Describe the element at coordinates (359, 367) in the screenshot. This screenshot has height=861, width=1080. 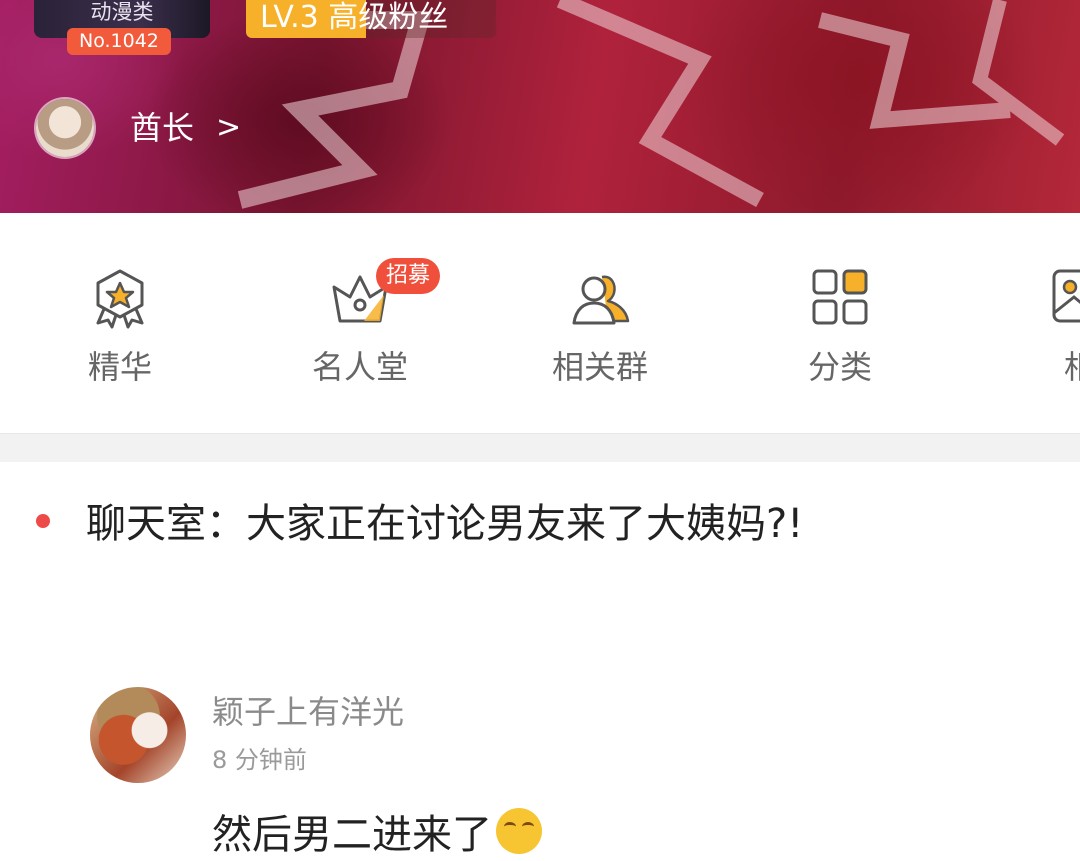
I see `nav-label-hall-of-fame: 名人堂` at that location.